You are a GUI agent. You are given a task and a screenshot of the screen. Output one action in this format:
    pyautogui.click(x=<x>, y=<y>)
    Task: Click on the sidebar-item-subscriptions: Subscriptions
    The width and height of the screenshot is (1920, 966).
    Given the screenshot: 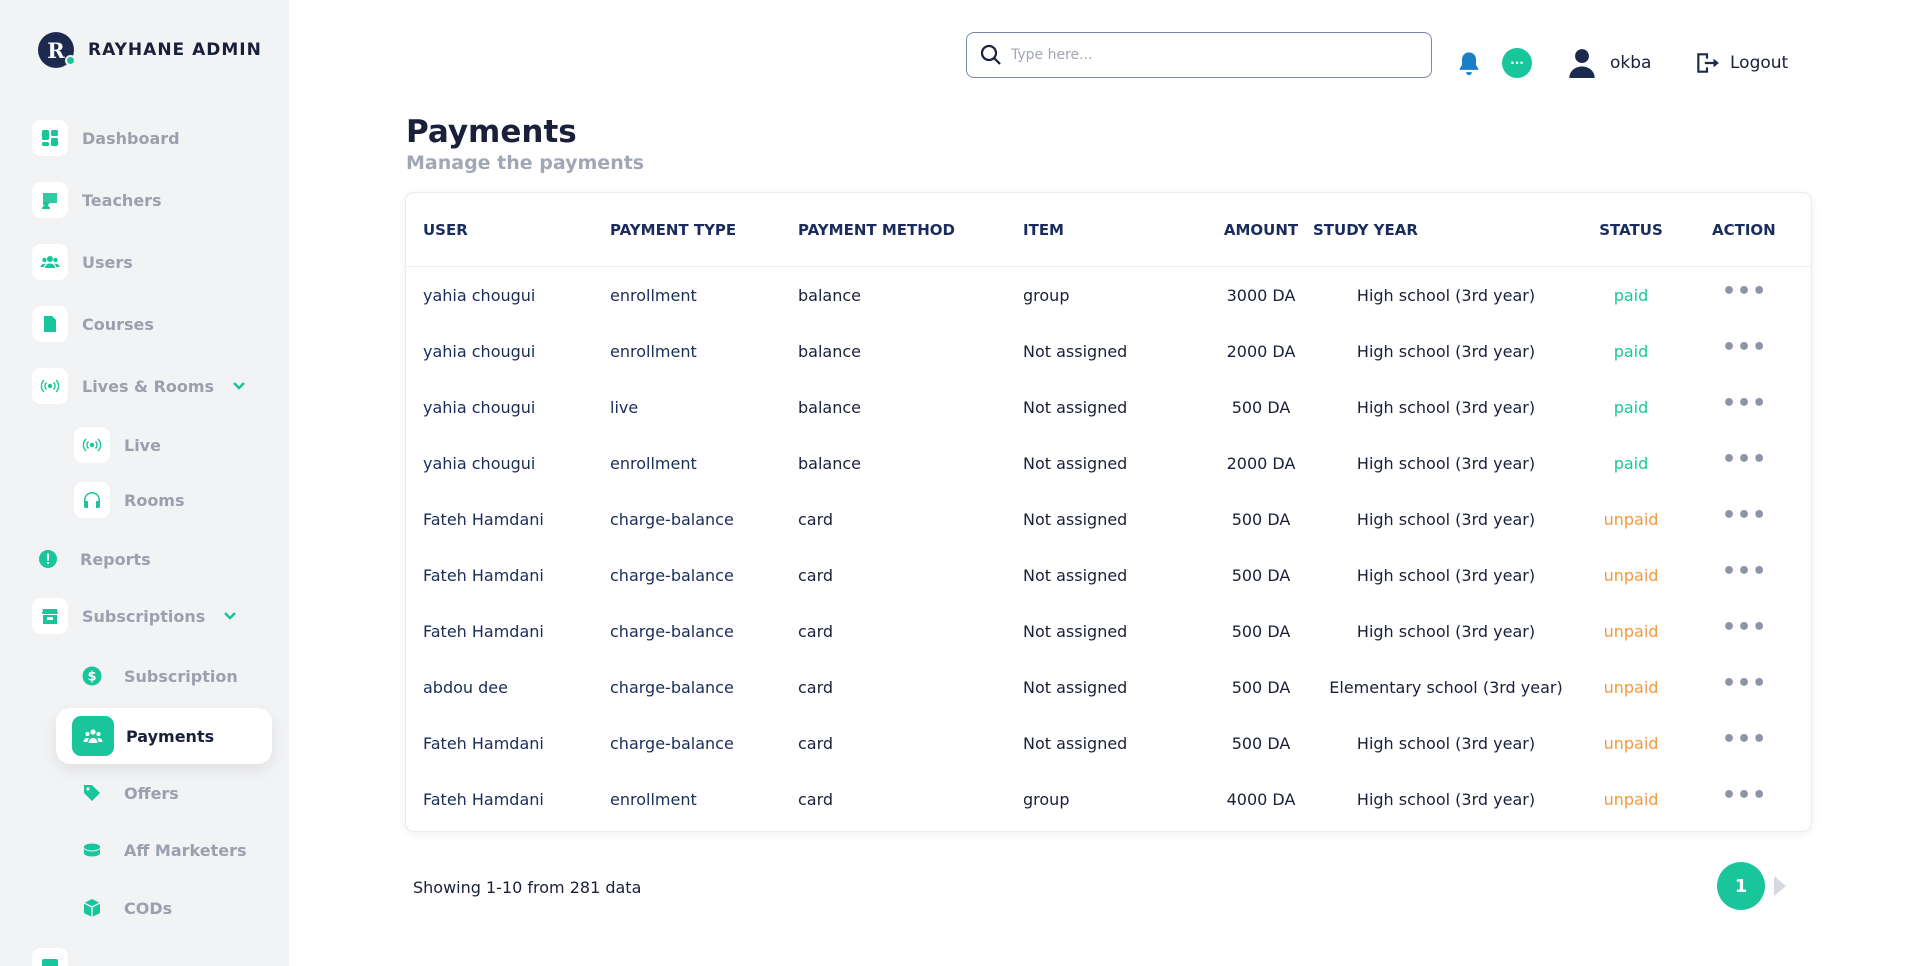 What is the action you would take?
    pyautogui.click(x=134, y=616)
    